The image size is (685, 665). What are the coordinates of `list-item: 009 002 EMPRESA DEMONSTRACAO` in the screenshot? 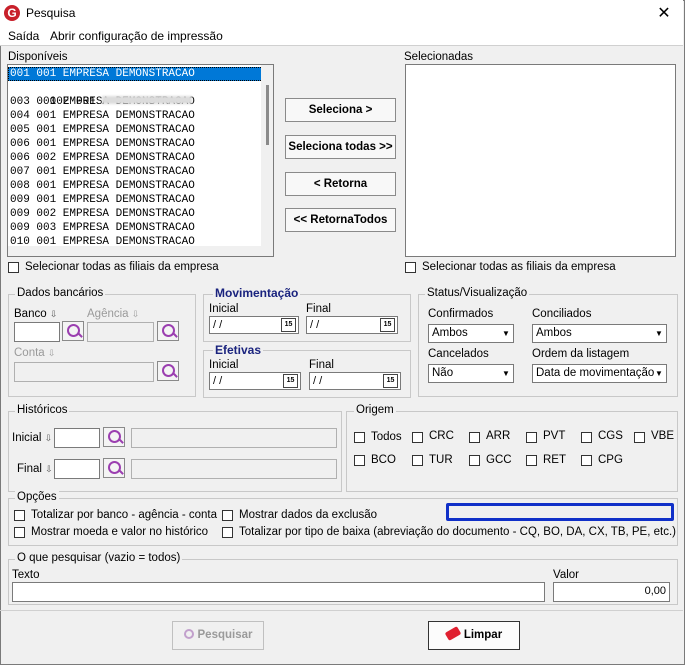 It's located at (135, 214).